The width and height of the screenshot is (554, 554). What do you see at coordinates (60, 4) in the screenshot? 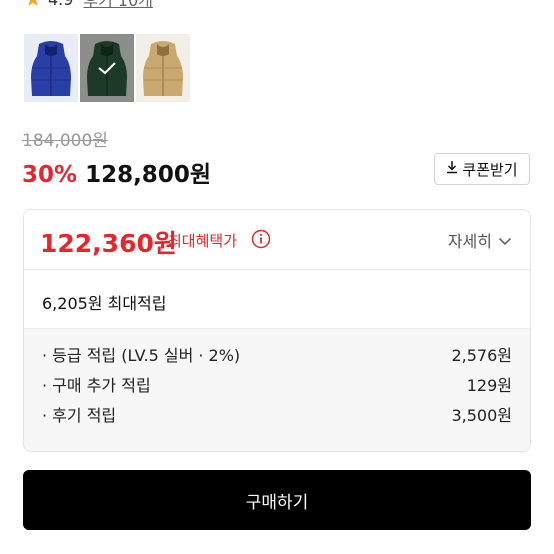
I see `rating-score: 4.9` at bounding box center [60, 4].